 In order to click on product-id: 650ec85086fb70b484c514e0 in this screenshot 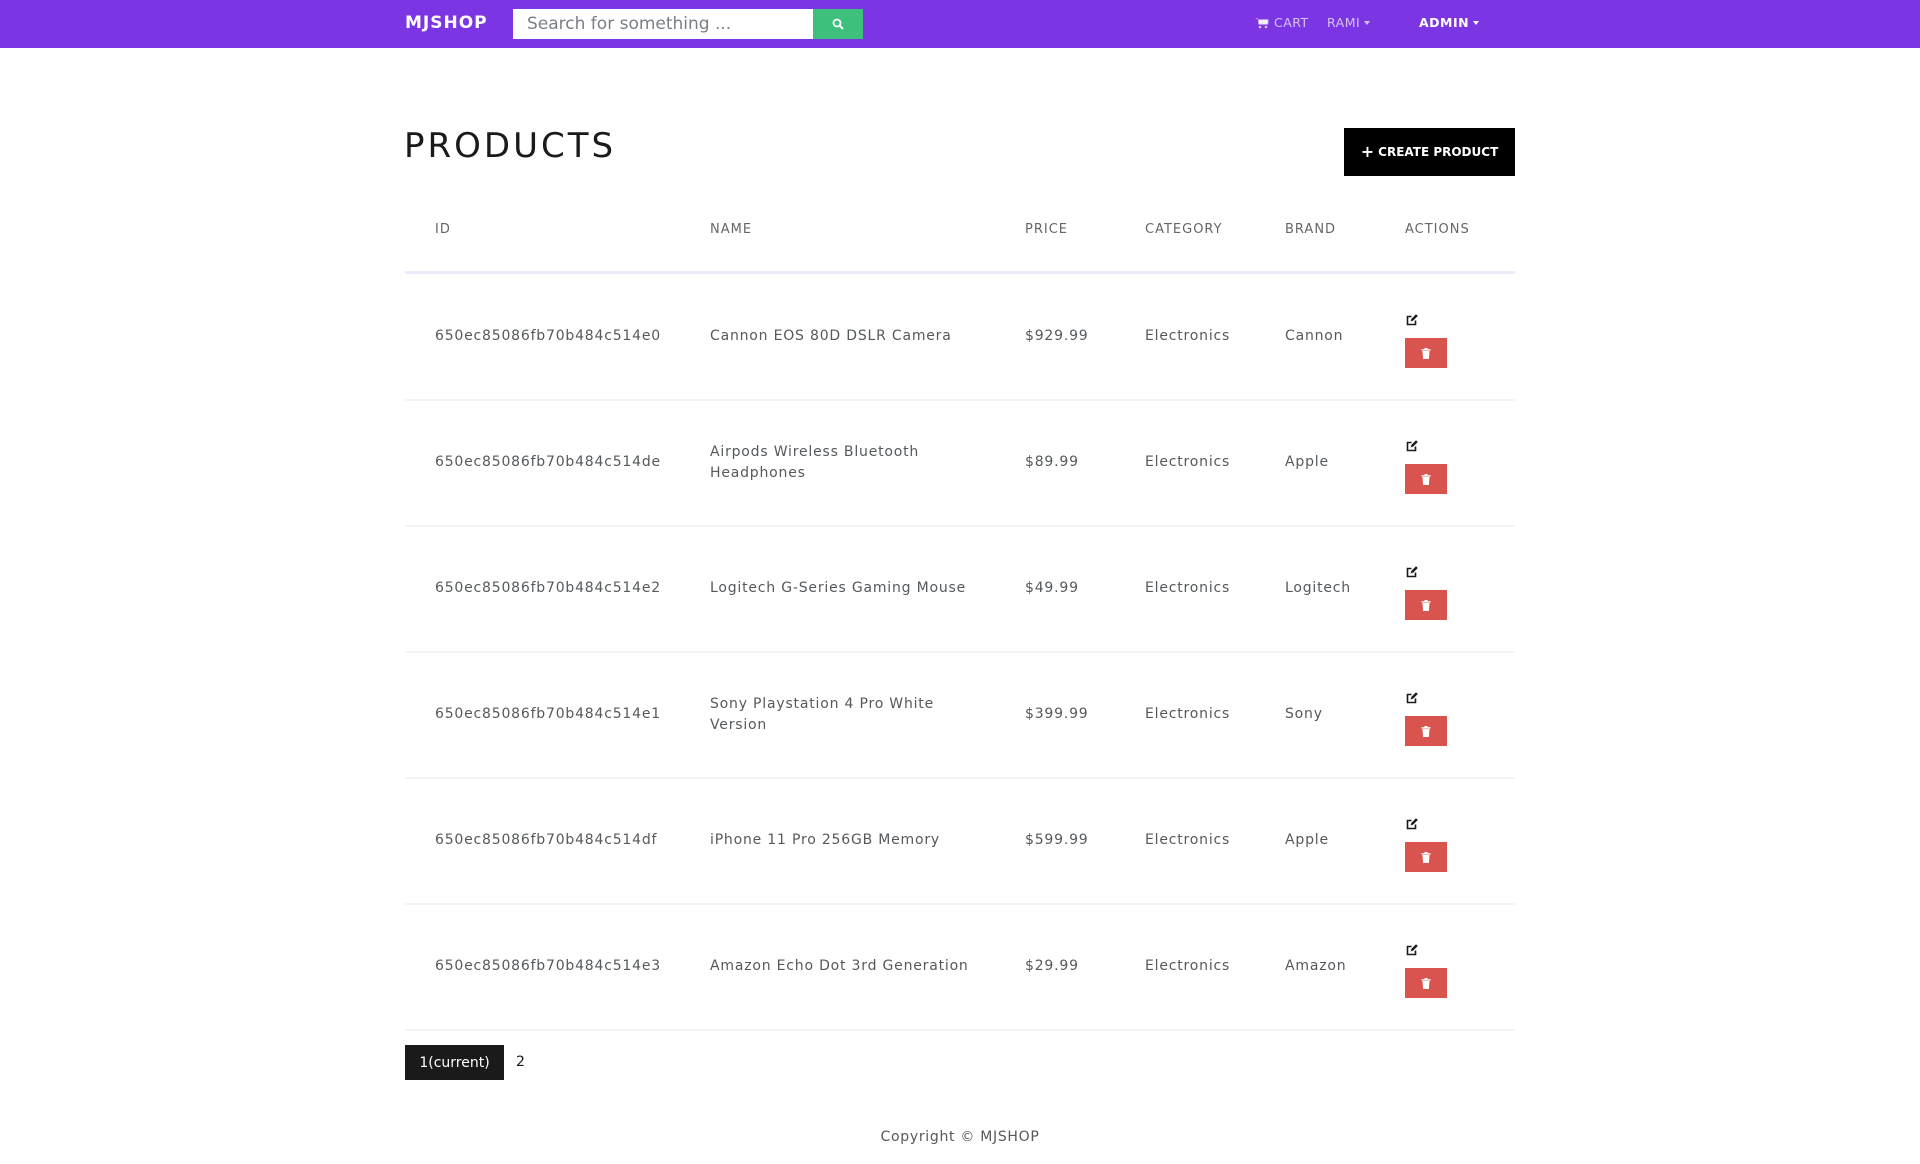, I will do `click(548, 336)`.